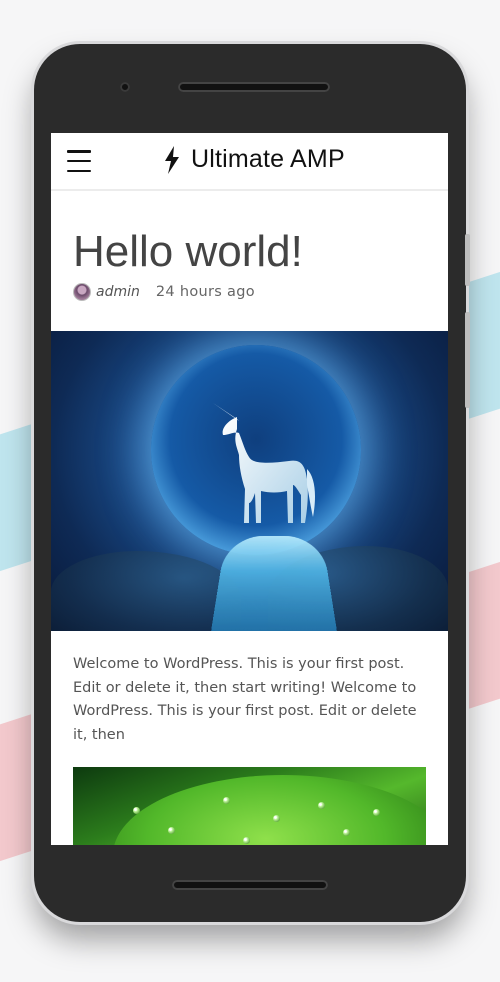 The width and height of the screenshot is (500, 982). What do you see at coordinates (118, 292) in the screenshot?
I see `post-author: admin` at bounding box center [118, 292].